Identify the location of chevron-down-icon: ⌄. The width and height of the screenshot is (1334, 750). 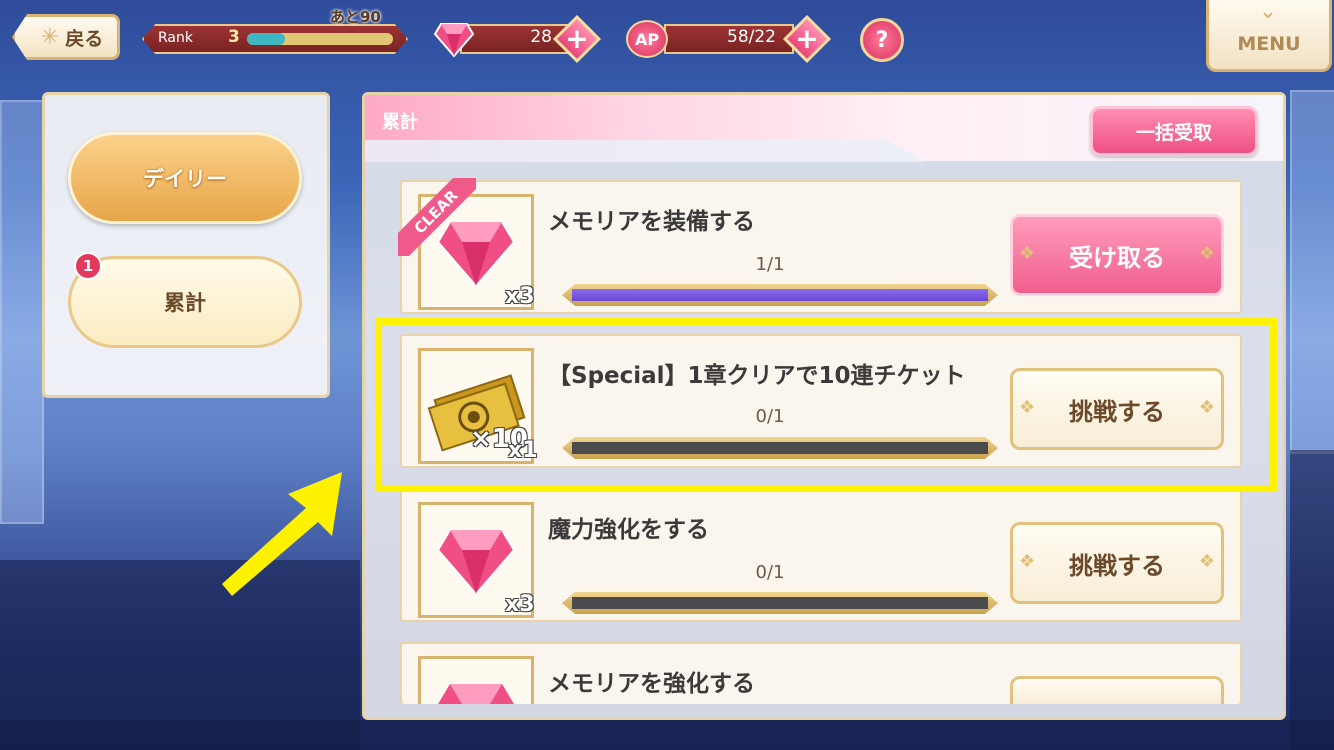
(1268, 12).